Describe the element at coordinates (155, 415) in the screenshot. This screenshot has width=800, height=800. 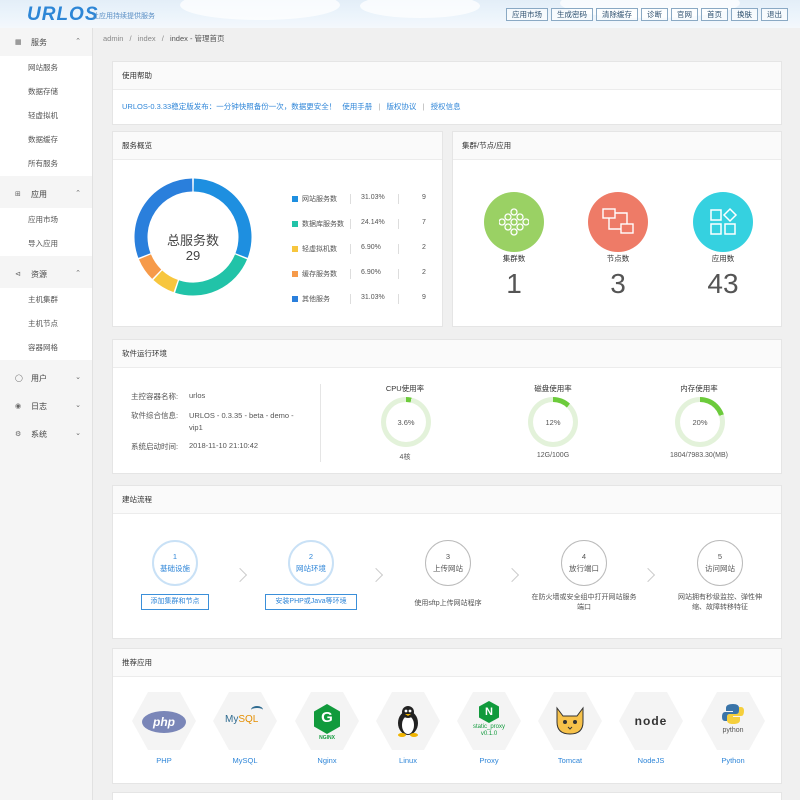
I see `env-label: 软件综合信息:` at that location.